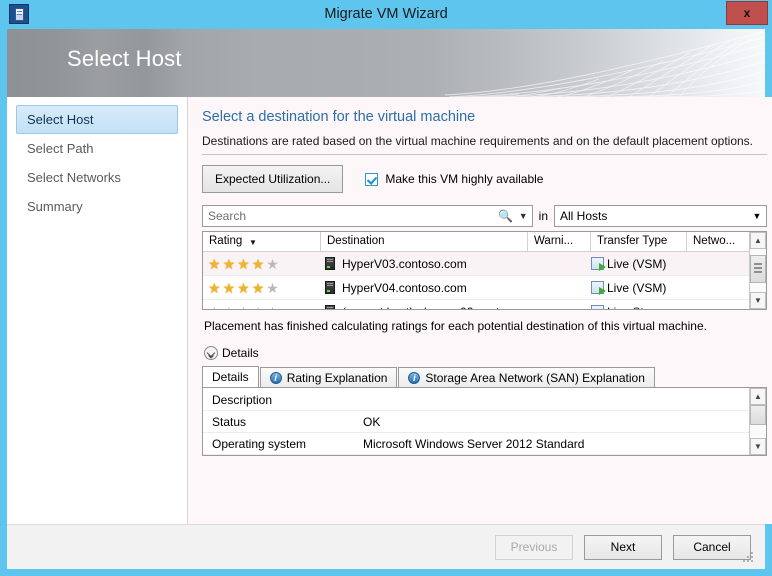 This screenshot has height=576, width=772. Describe the element at coordinates (660, 216) in the screenshot. I see `scope-dropdown: All Hosts ▼` at that location.